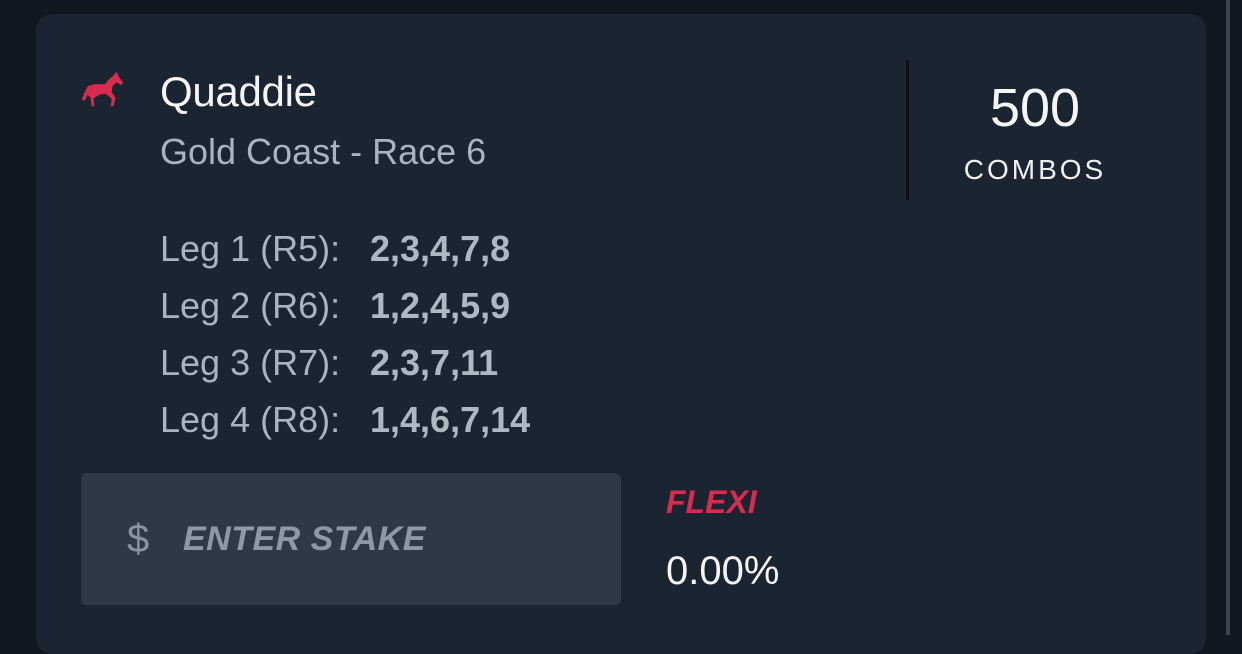 The height and width of the screenshot is (654, 1242). I want to click on leg-label: Leg 3 (R7):, so click(250, 362).